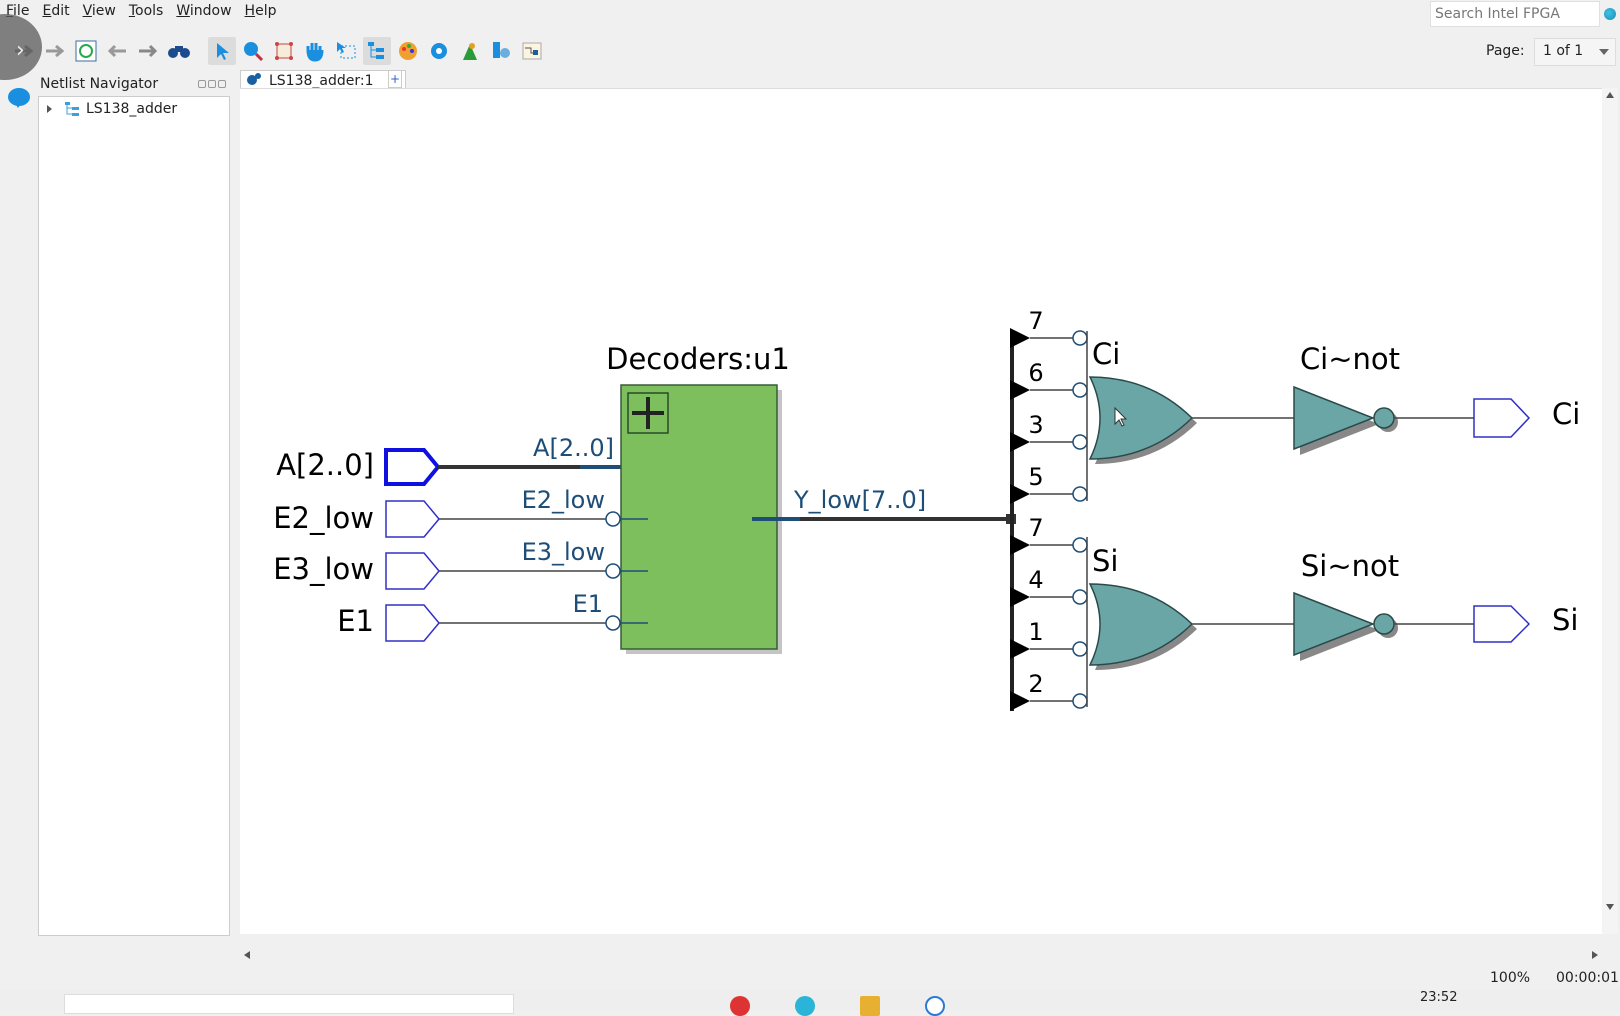  Describe the element at coordinates (1604, 52) in the screenshot. I see `chevron-down-icon` at that location.